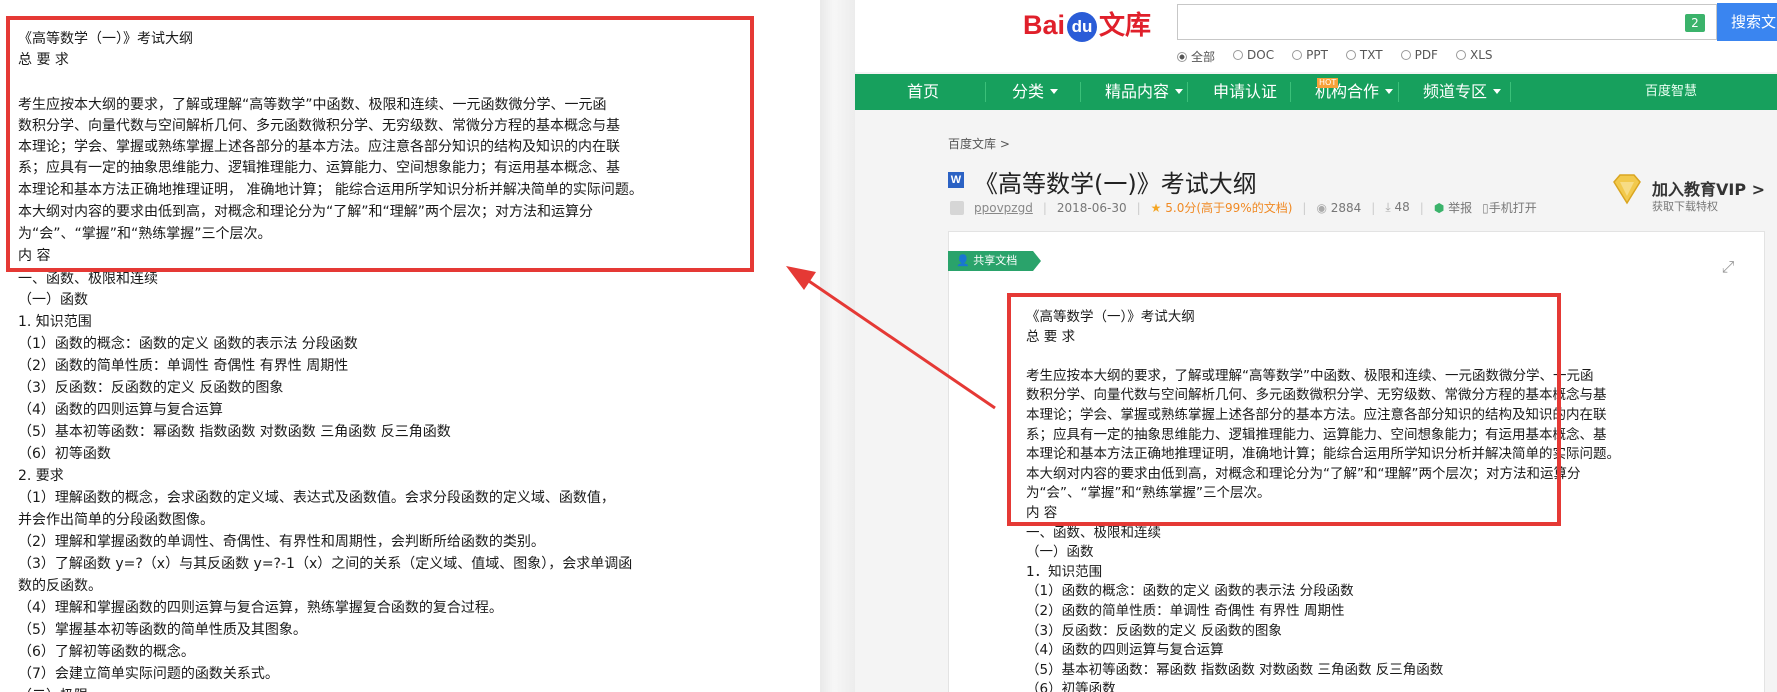  I want to click on nav-item: 频道专区, so click(1462, 92).